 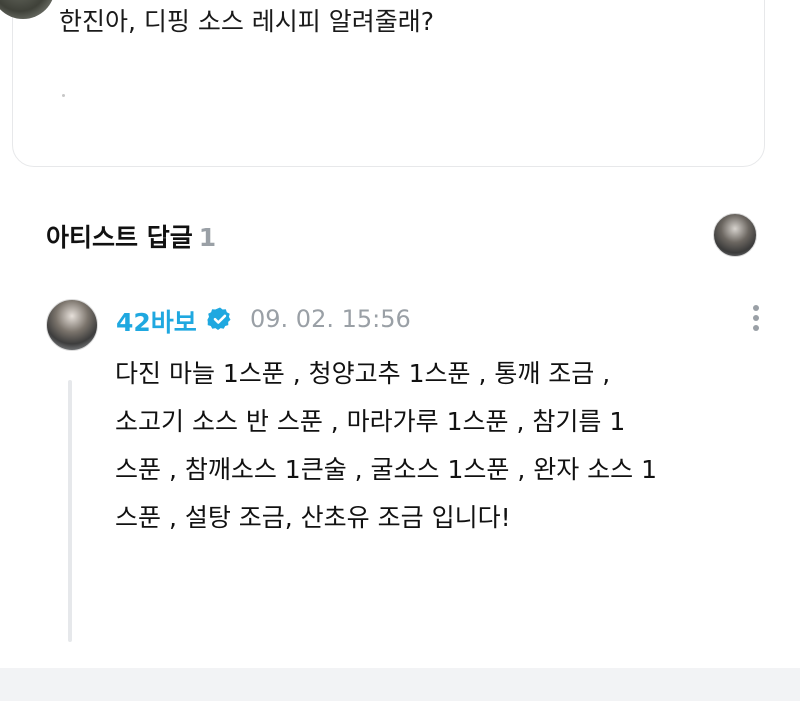 What do you see at coordinates (370, 421) in the screenshot?
I see `reply-line: 소고기 소스 반 스푼 , 마라가루 1스푼 , 참기름 1` at bounding box center [370, 421].